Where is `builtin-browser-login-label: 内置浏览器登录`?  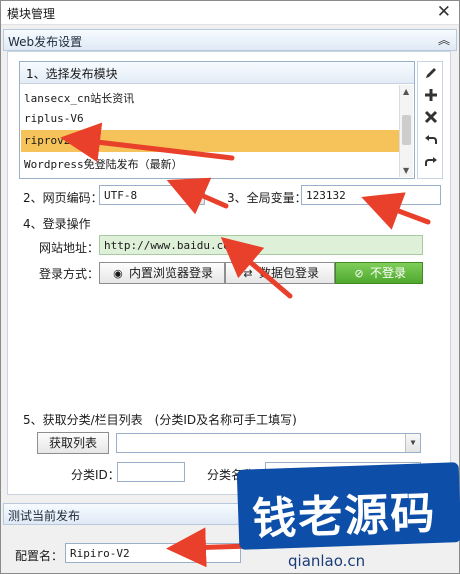 builtin-browser-login-label: 内置浏览器登录 is located at coordinates (170, 273).